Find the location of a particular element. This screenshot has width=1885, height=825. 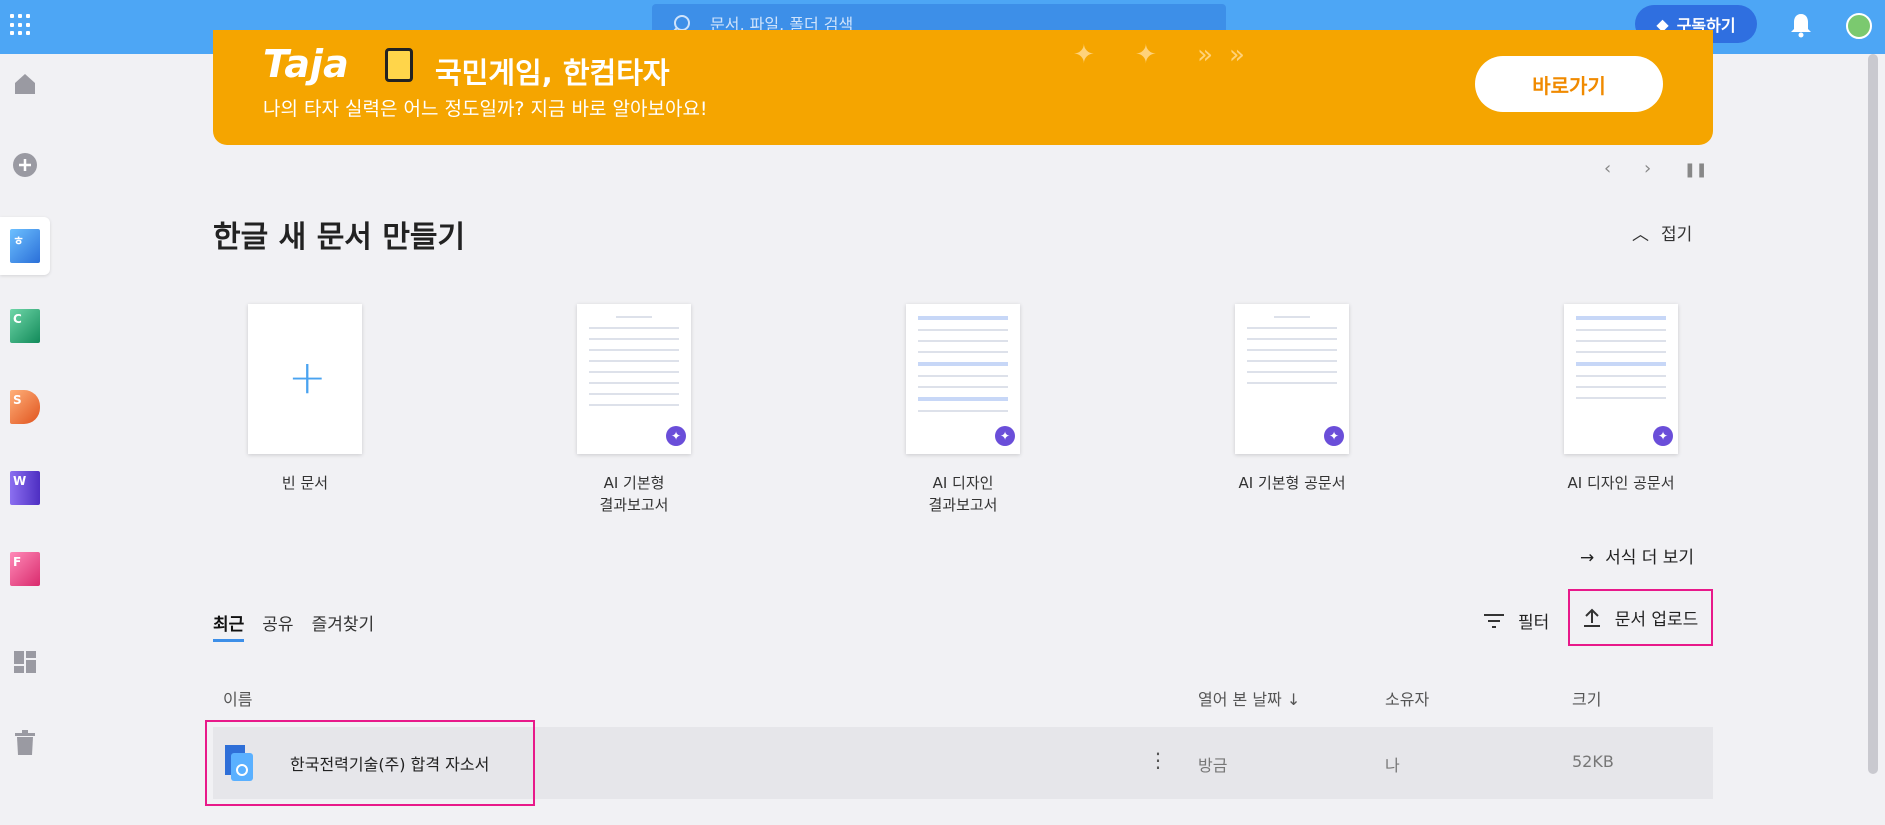

template-label: AI 디자인 공문서 is located at coordinates (1621, 483).